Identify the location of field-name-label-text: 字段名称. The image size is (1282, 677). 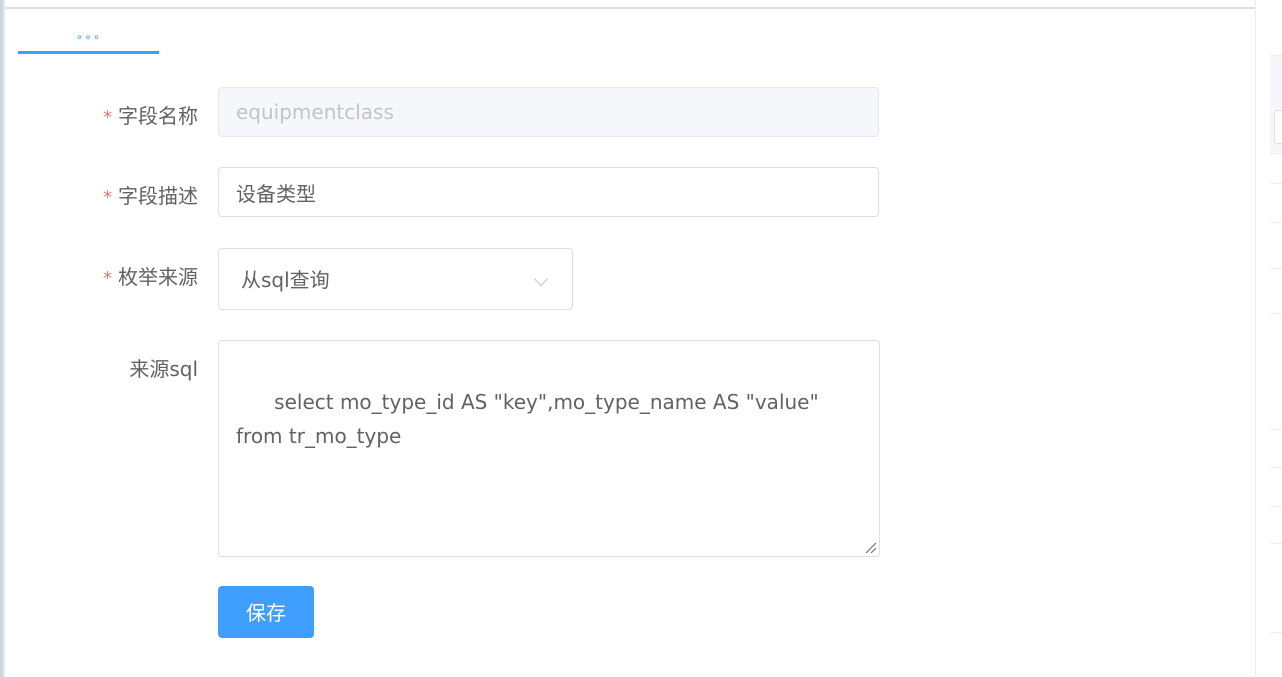
(158, 116).